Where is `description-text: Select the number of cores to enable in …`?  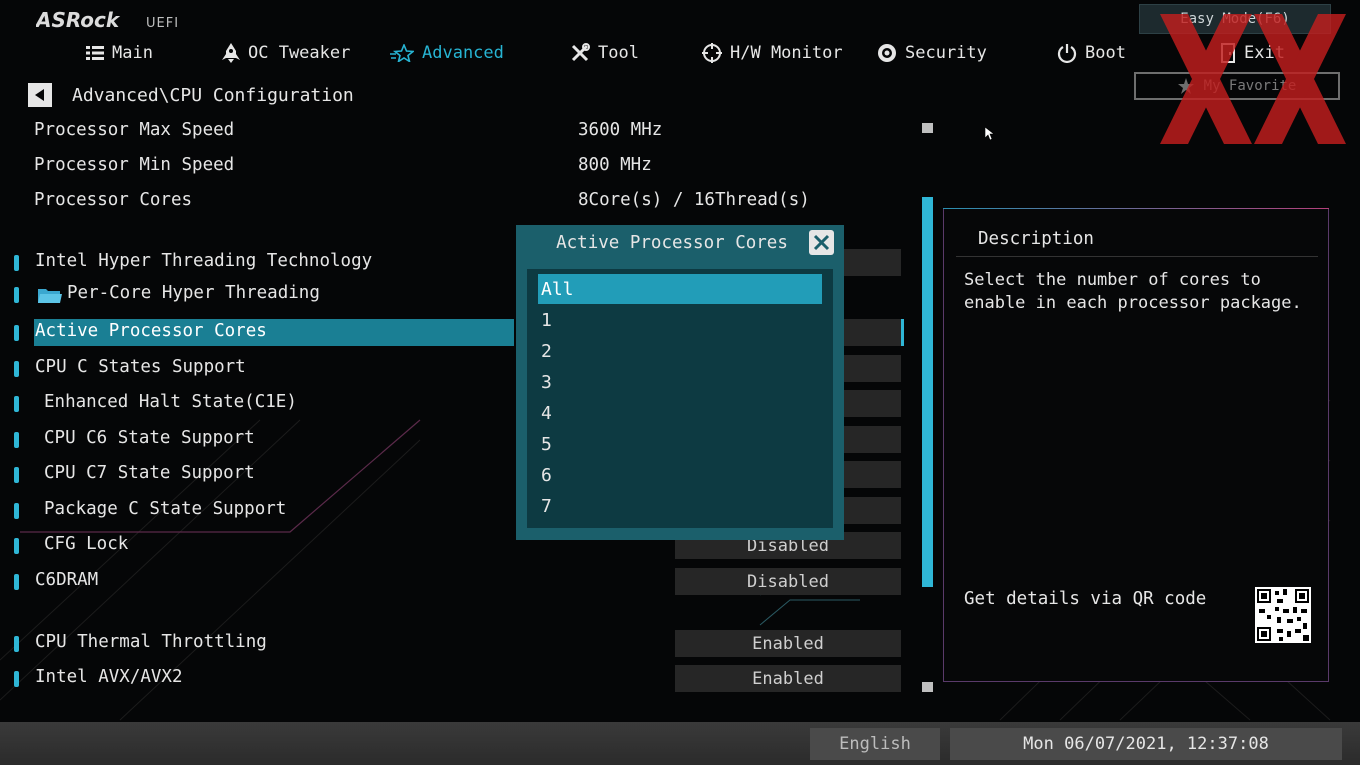
description-text: Select the number of cores to enable in … is located at coordinates (1133, 291).